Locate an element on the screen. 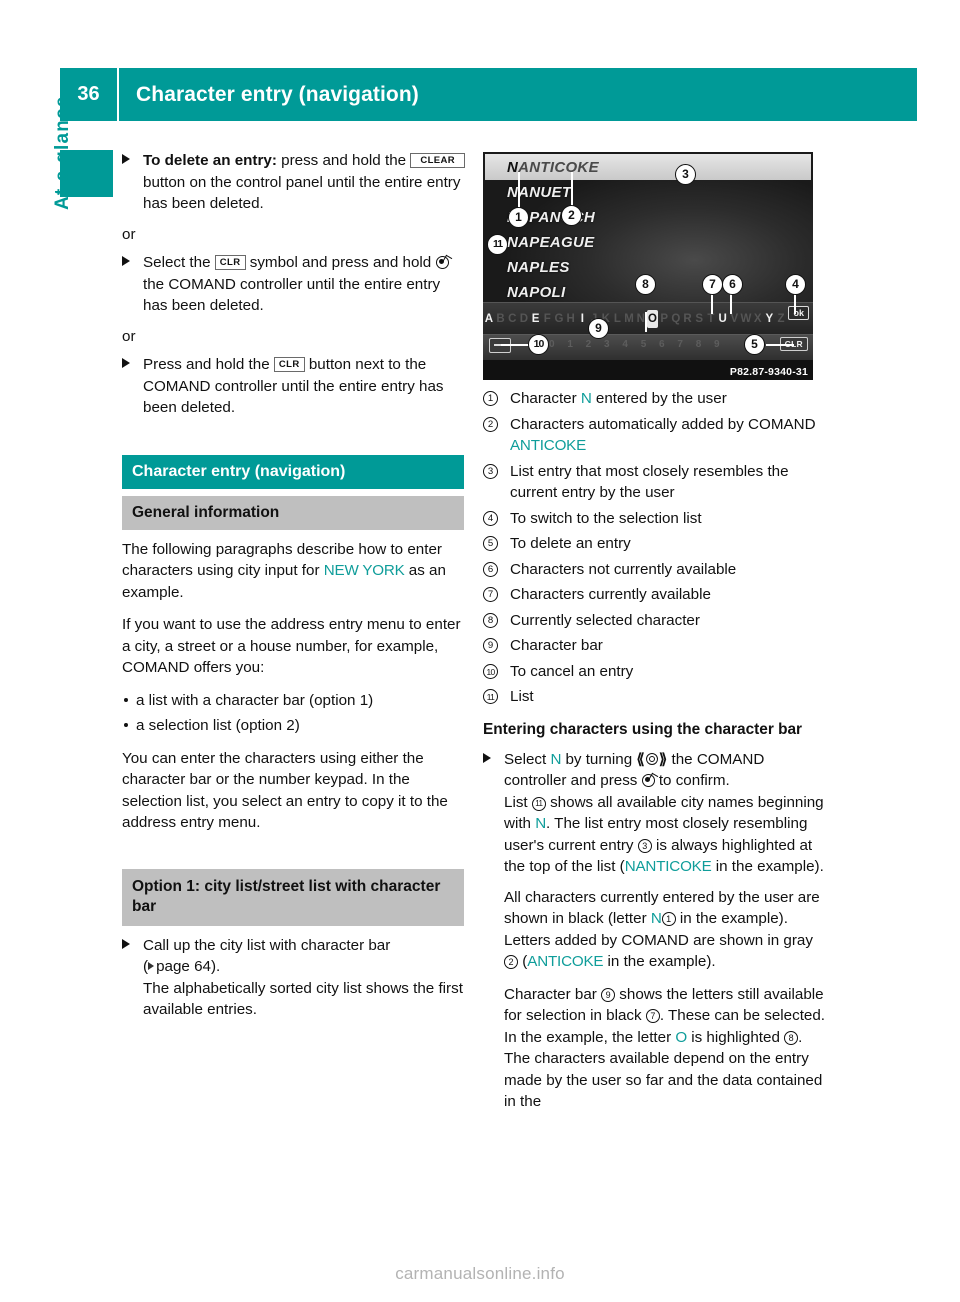 The width and height of the screenshot is (960, 1302). legend-item-9: 9 Character bar is located at coordinates (655, 646).